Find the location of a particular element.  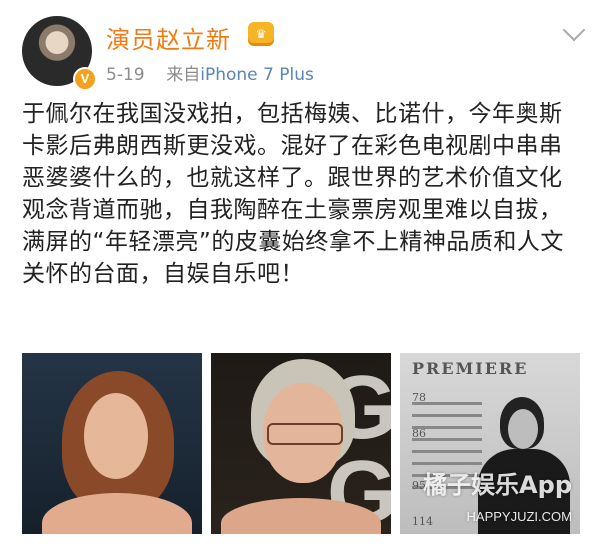

watermark-url: HAPPYJUZI.COM is located at coordinates (519, 516).